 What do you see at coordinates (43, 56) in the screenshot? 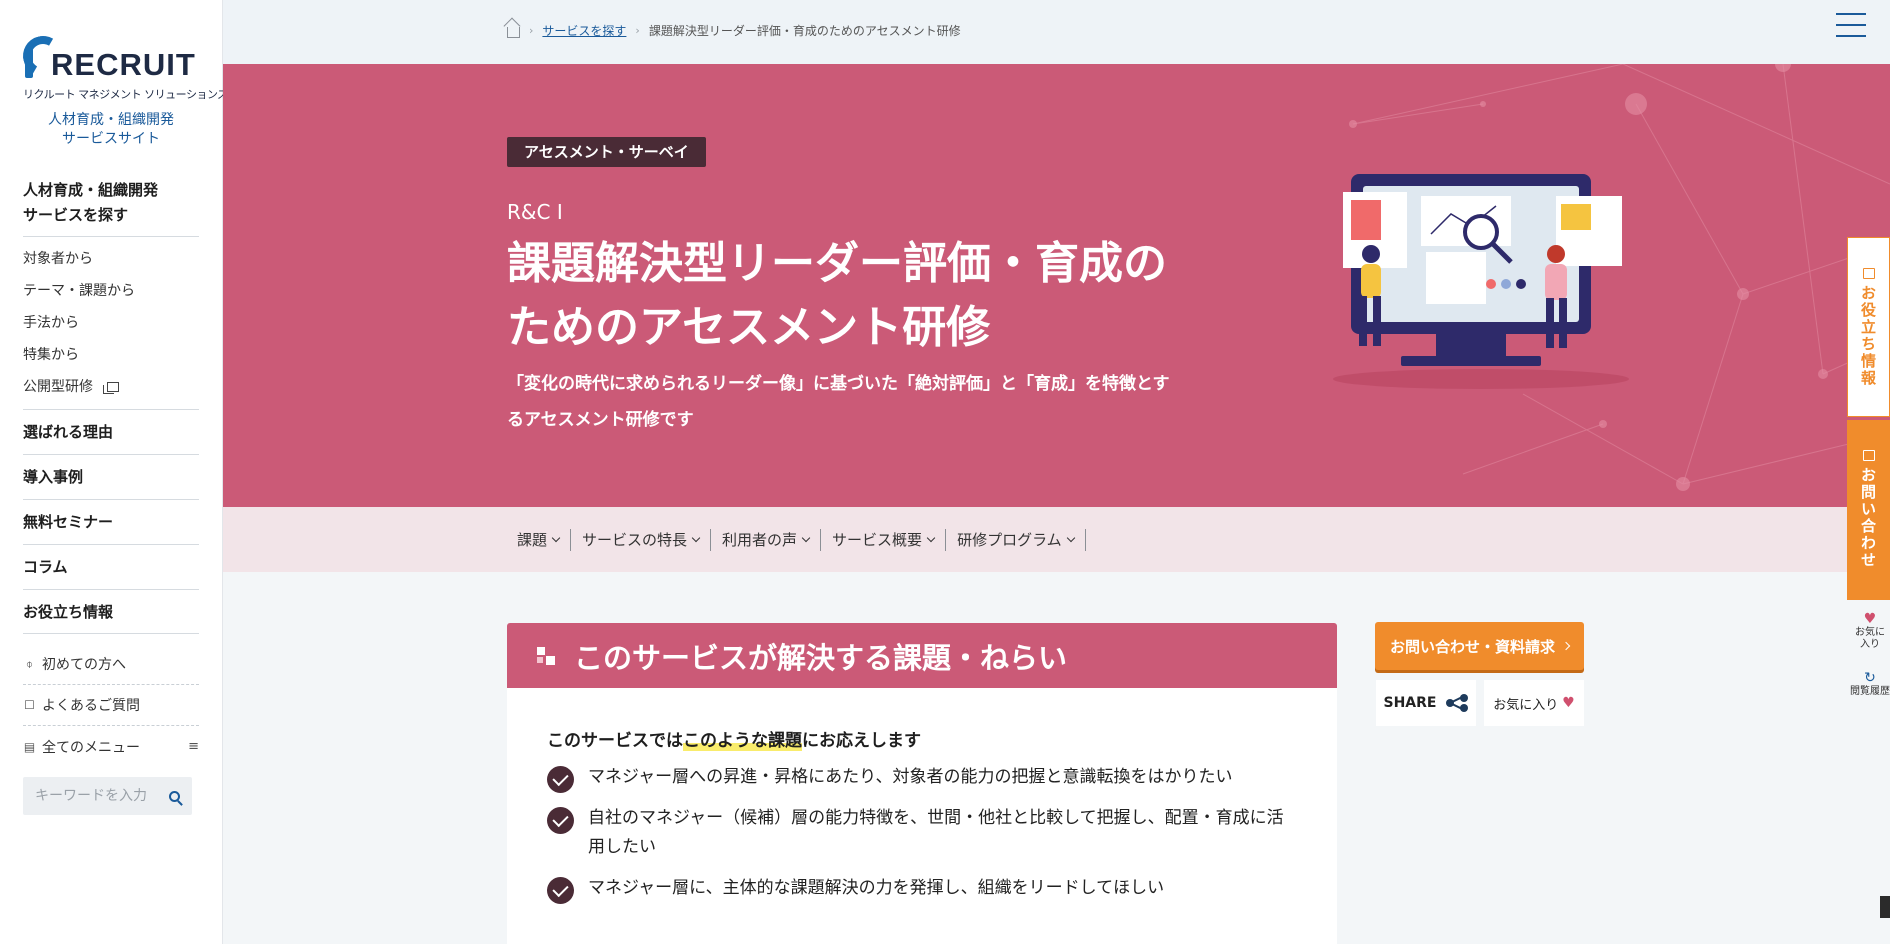
I see `logo-mark-icon` at bounding box center [43, 56].